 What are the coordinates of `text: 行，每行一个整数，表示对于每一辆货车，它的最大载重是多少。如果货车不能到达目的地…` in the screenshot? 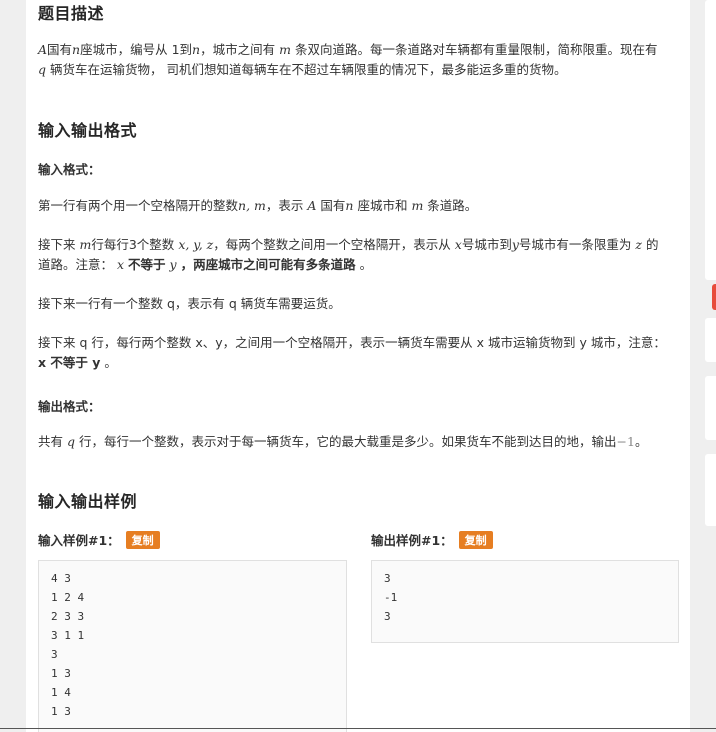 It's located at (348, 441).